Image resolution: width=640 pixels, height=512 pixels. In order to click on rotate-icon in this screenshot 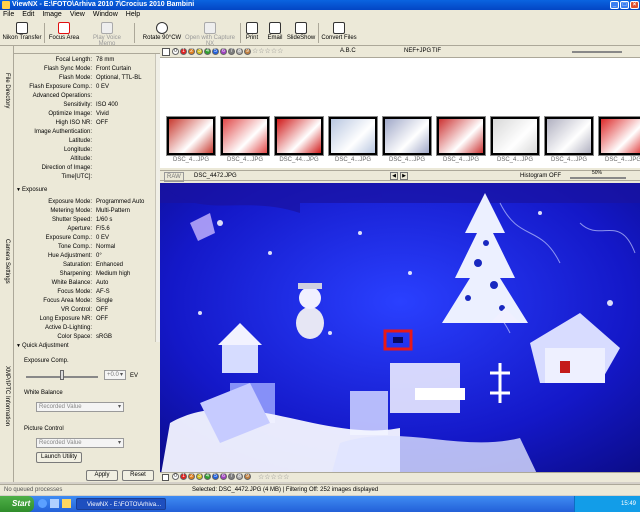, I will do `click(162, 28)`.